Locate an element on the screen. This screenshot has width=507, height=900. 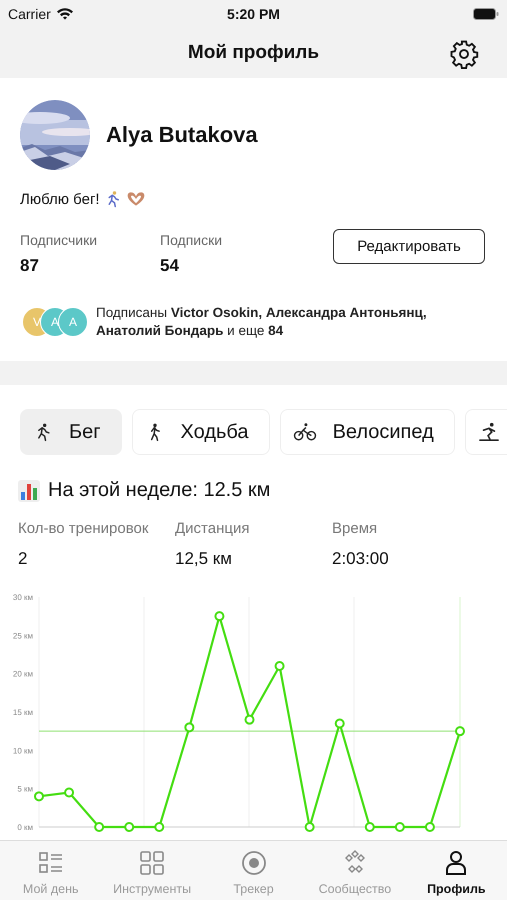
y-tick-label: 15 км is located at coordinates (22, 713).